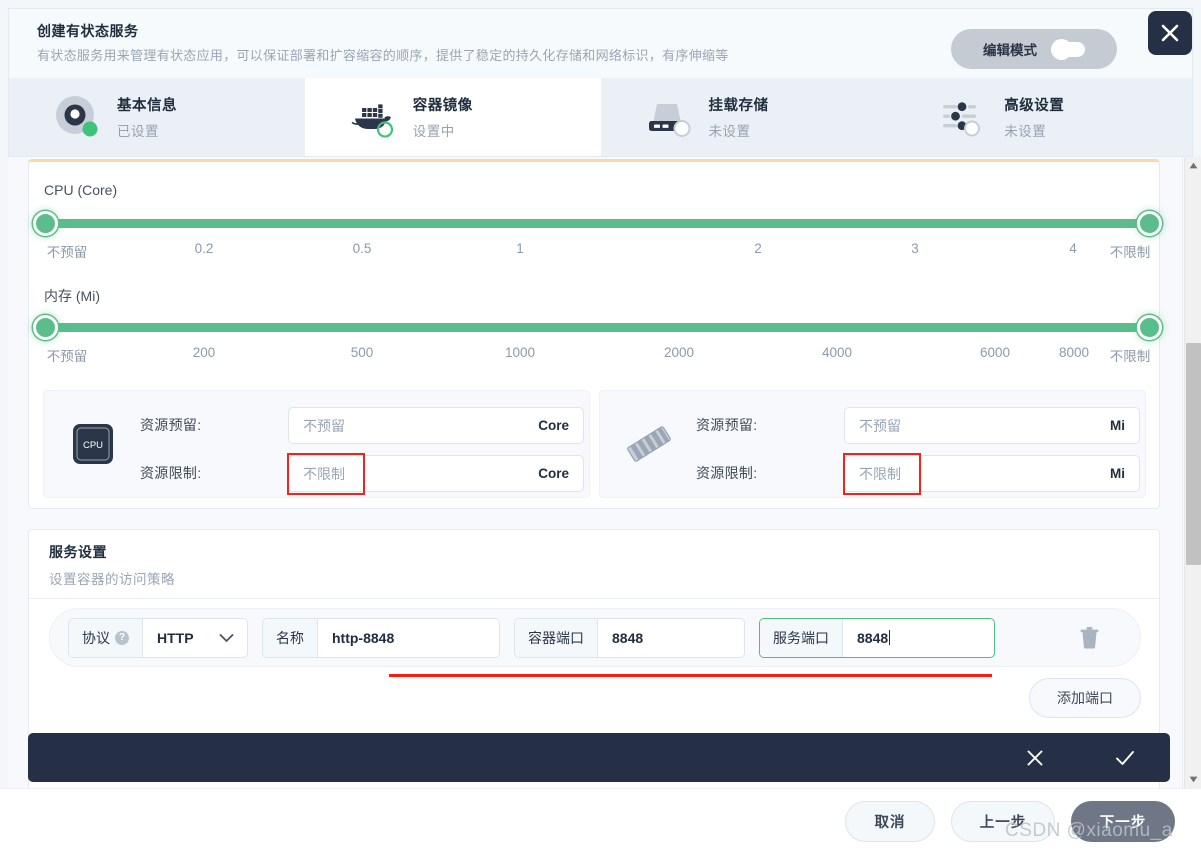 The height and width of the screenshot is (852, 1201). What do you see at coordinates (147, 106) in the screenshot?
I see `tab-label: 基本信息` at bounding box center [147, 106].